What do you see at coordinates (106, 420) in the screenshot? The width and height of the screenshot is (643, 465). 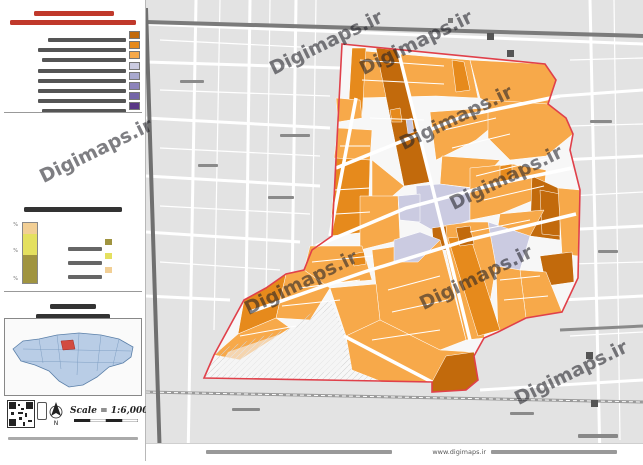 I see `scale-bar` at bounding box center [106, 420].